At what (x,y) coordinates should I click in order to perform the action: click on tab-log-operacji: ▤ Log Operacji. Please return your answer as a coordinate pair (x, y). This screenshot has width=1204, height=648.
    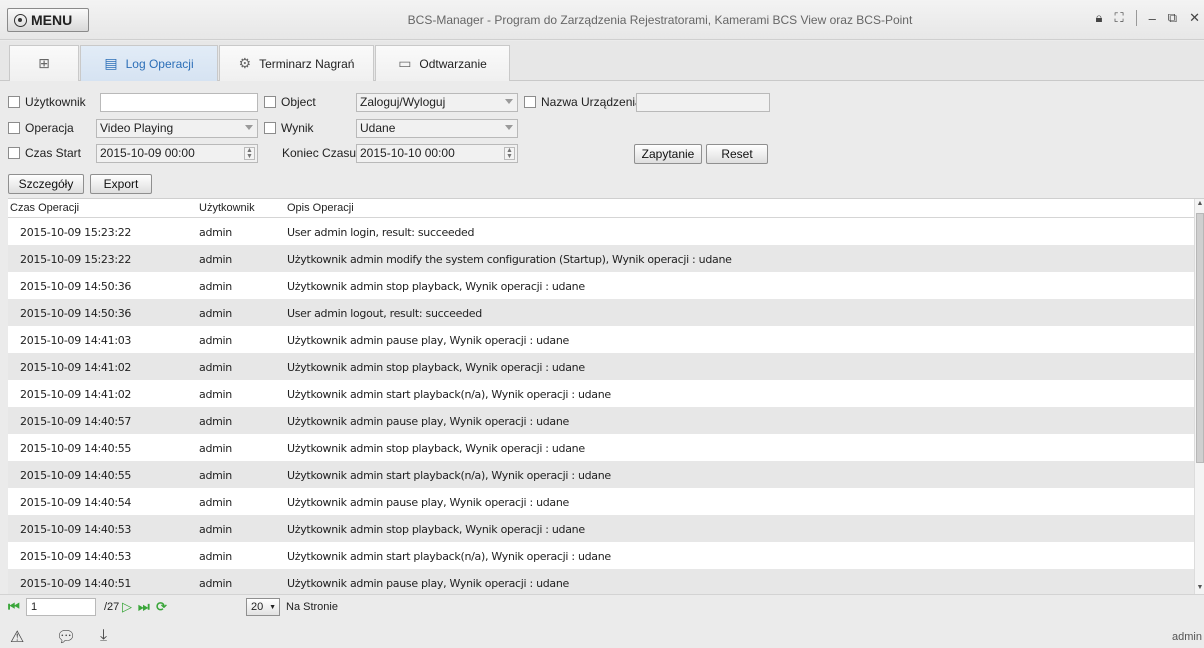
    Looking at the image, I should click on (149, 63).